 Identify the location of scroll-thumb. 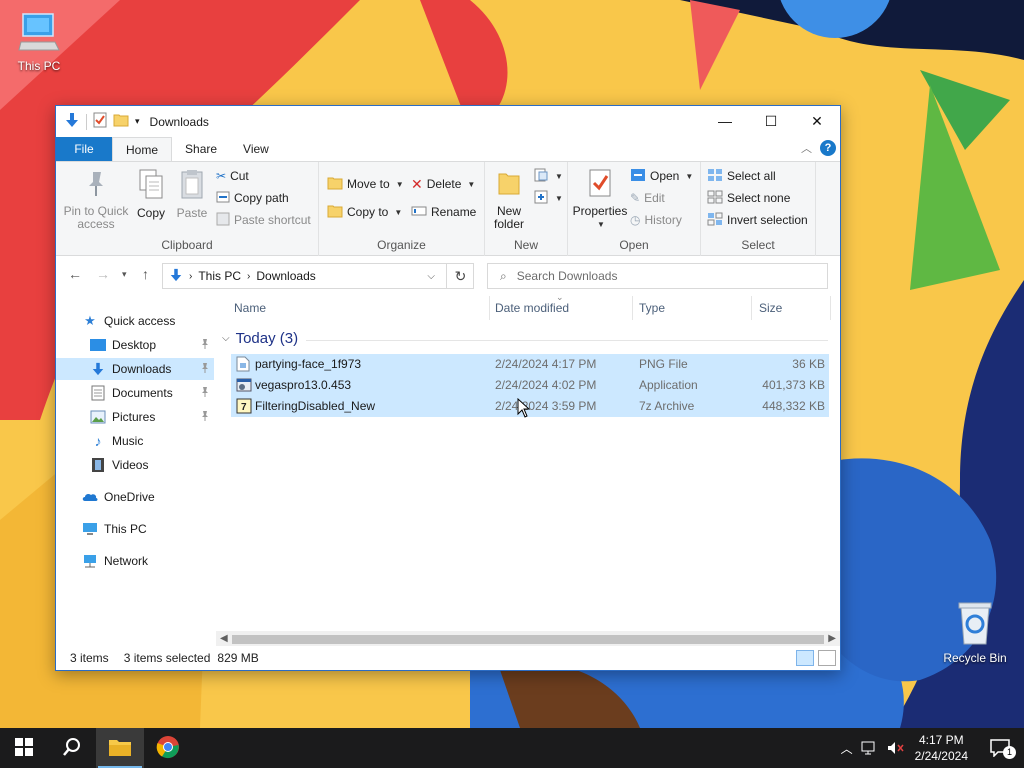
(528, 639).